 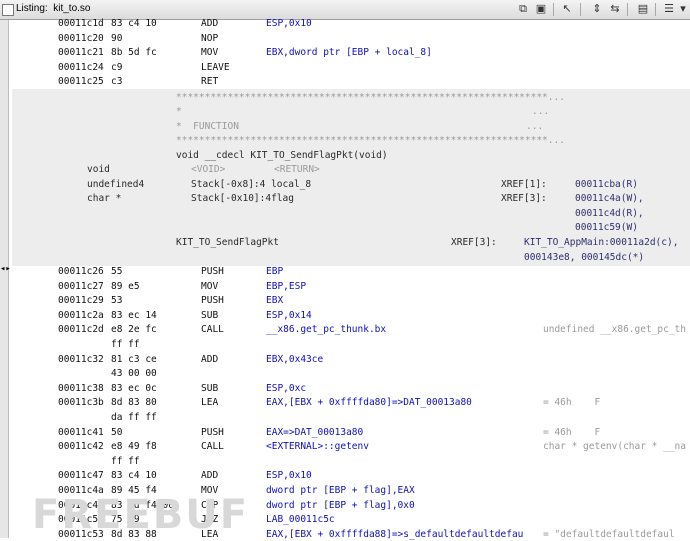 I want to click on xref-link: 00011c4a(W),, so click(x=609, y=199).